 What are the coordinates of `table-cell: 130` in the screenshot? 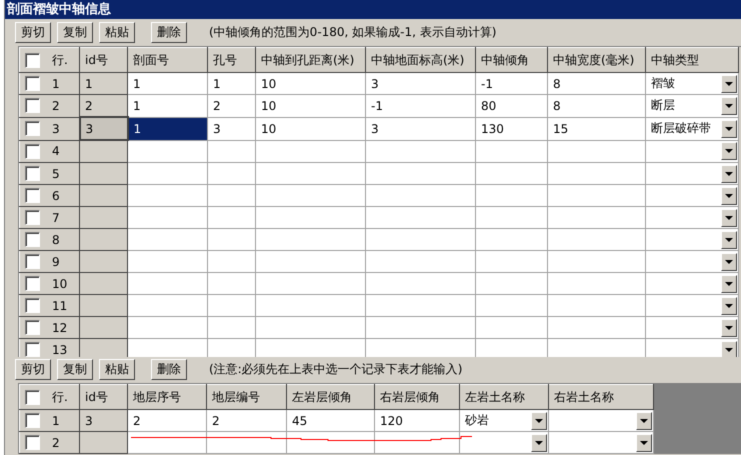 It's located at (512, 128).